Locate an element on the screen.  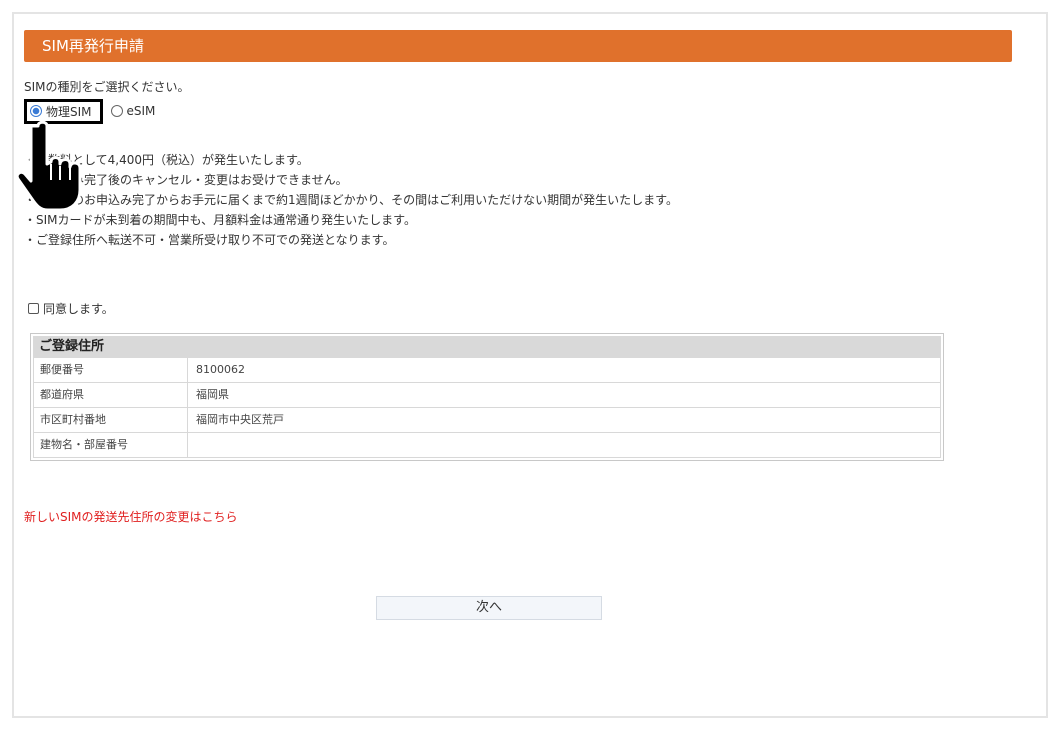
address-label-postal-code: 郵便番号 is located at coordinates (111, 370).